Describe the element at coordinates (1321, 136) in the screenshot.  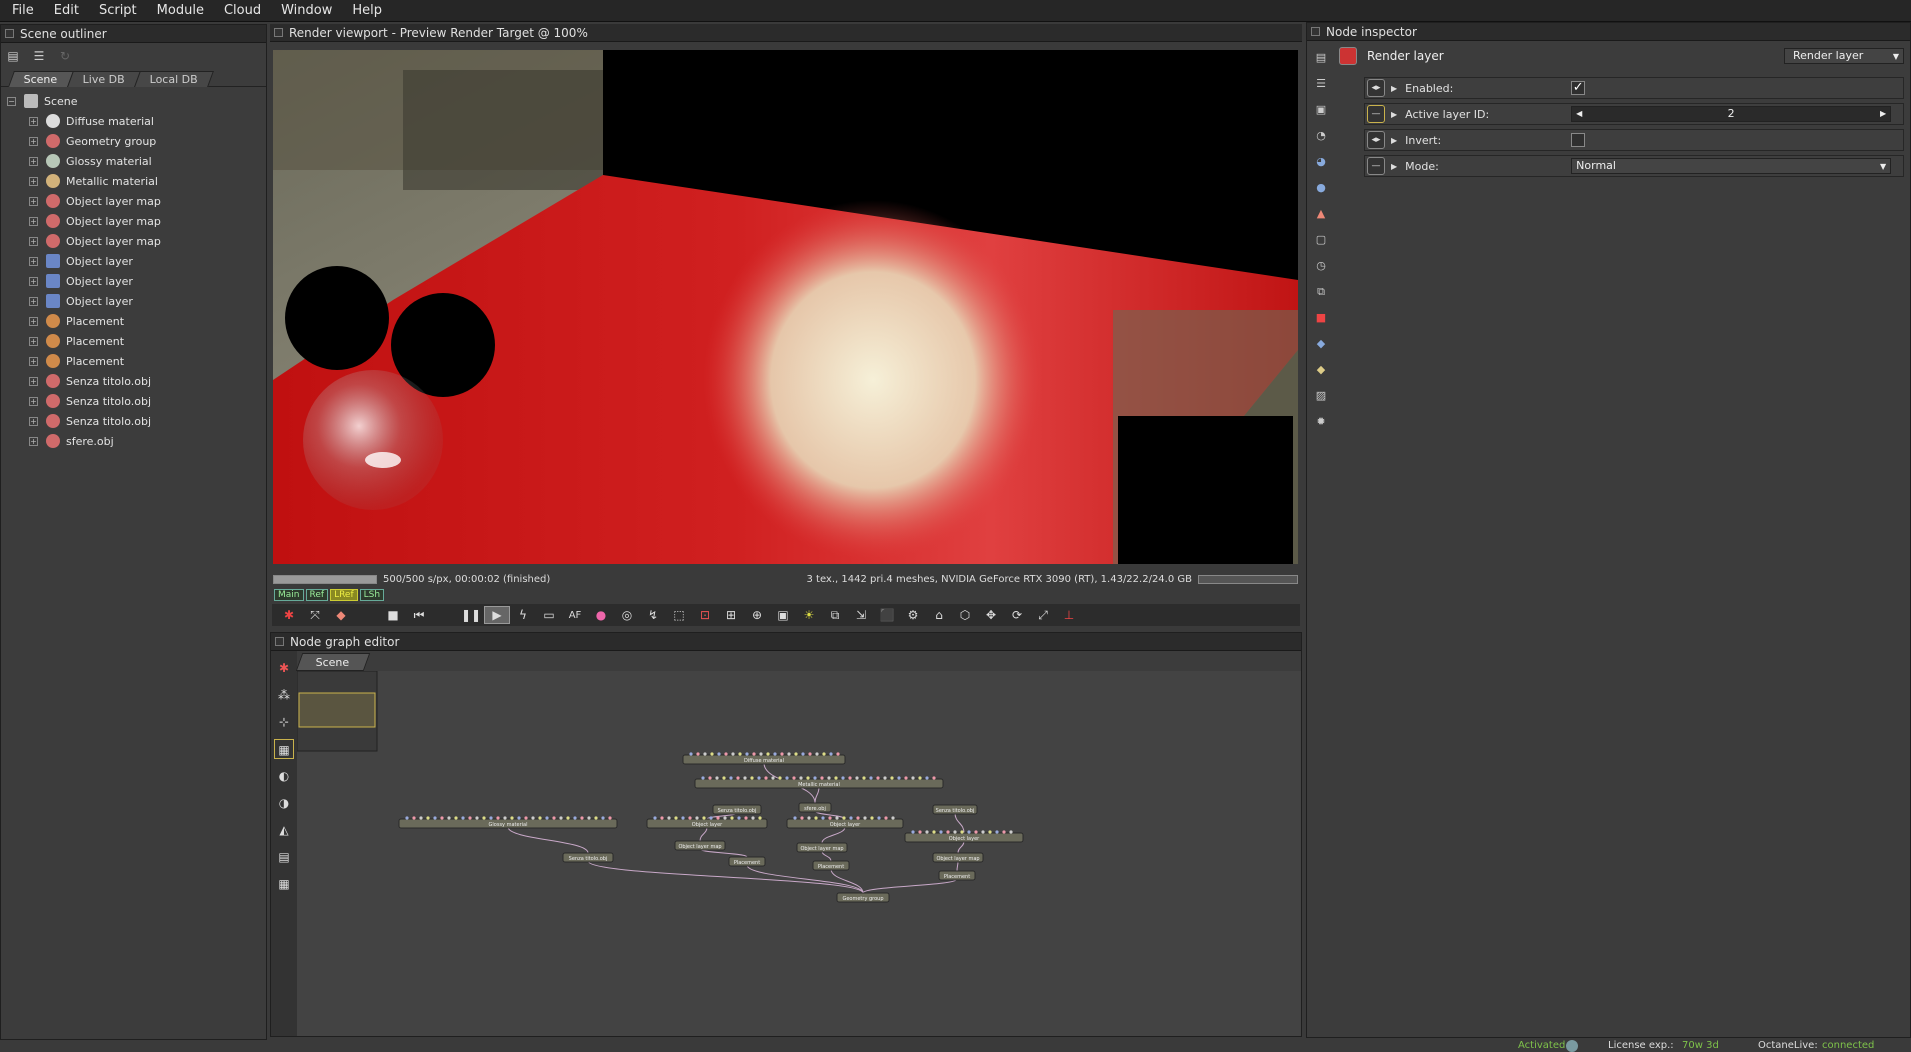
I see `camera-icon: ◔` at that location.